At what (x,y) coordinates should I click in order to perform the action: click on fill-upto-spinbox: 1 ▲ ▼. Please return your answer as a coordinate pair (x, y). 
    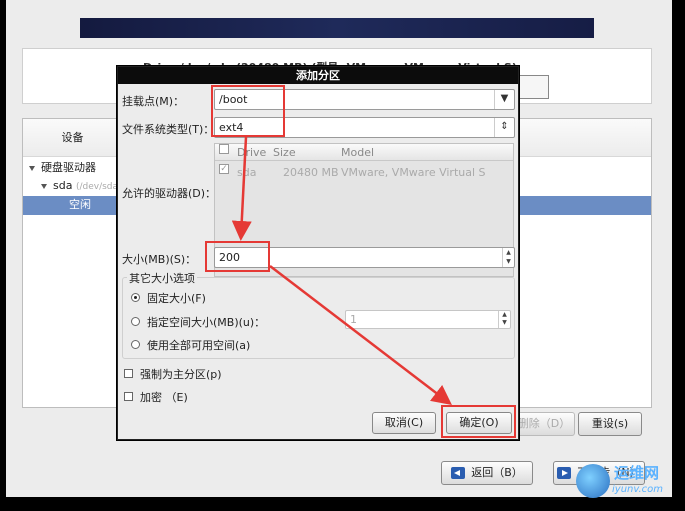
    Looking at the image, I should click on (428, 319).